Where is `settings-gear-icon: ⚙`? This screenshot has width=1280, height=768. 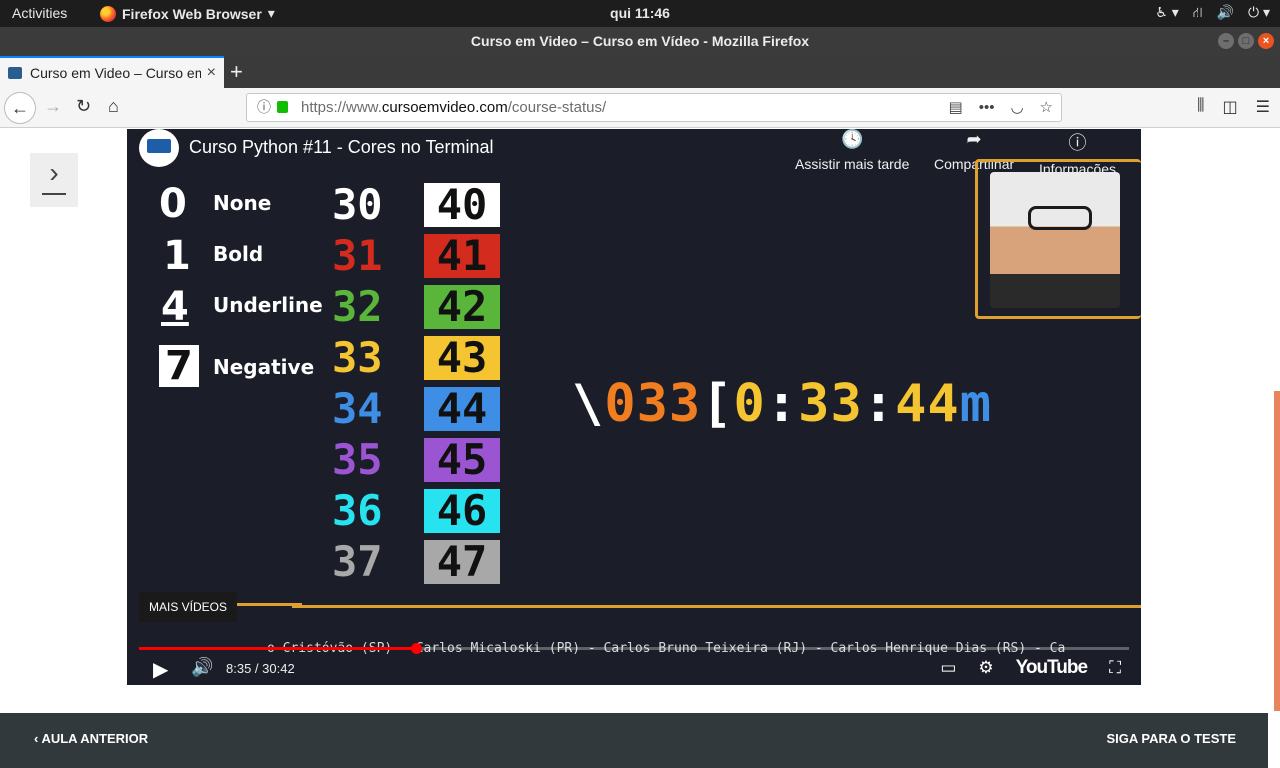
settings-gear-icon: ⚙ is located at coordinates (985, 668).